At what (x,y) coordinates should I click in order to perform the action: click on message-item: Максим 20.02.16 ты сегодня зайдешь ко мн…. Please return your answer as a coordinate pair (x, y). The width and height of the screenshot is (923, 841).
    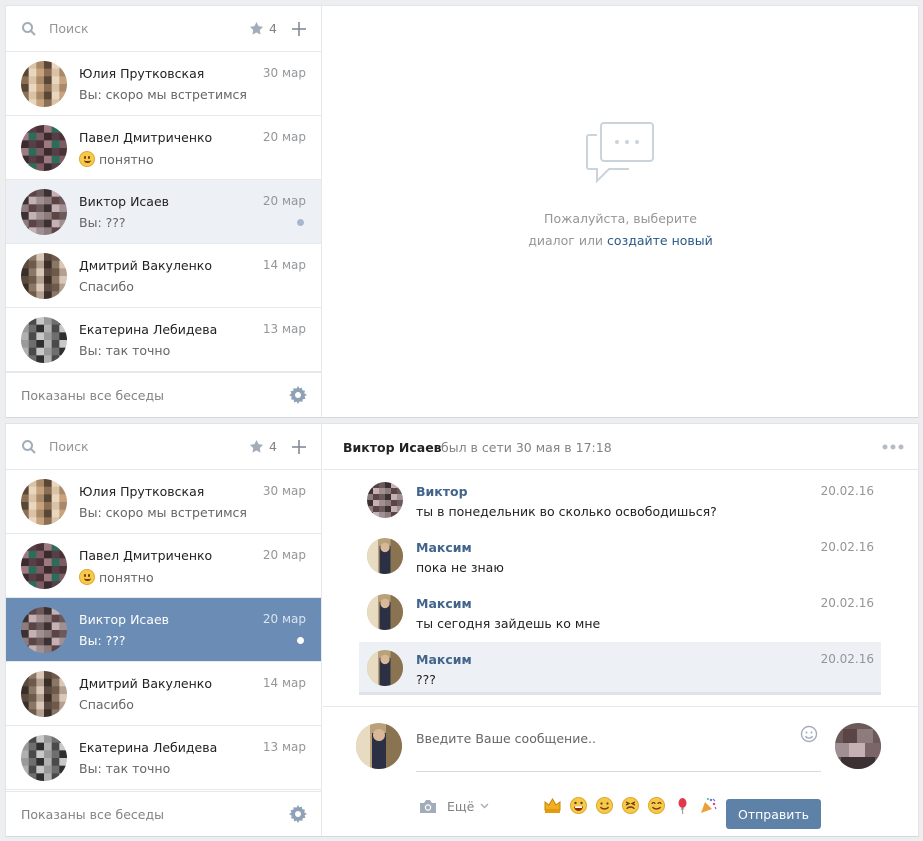
    Looking at the image, I should click on (620, 614).